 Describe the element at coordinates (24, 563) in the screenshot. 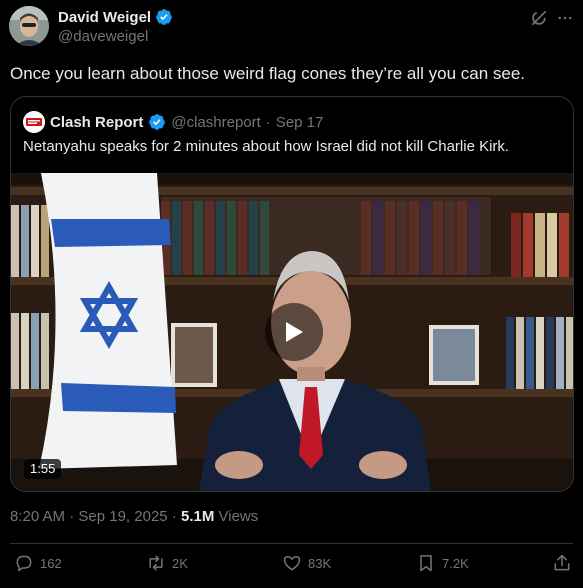

I see `reply-icon` at that location.